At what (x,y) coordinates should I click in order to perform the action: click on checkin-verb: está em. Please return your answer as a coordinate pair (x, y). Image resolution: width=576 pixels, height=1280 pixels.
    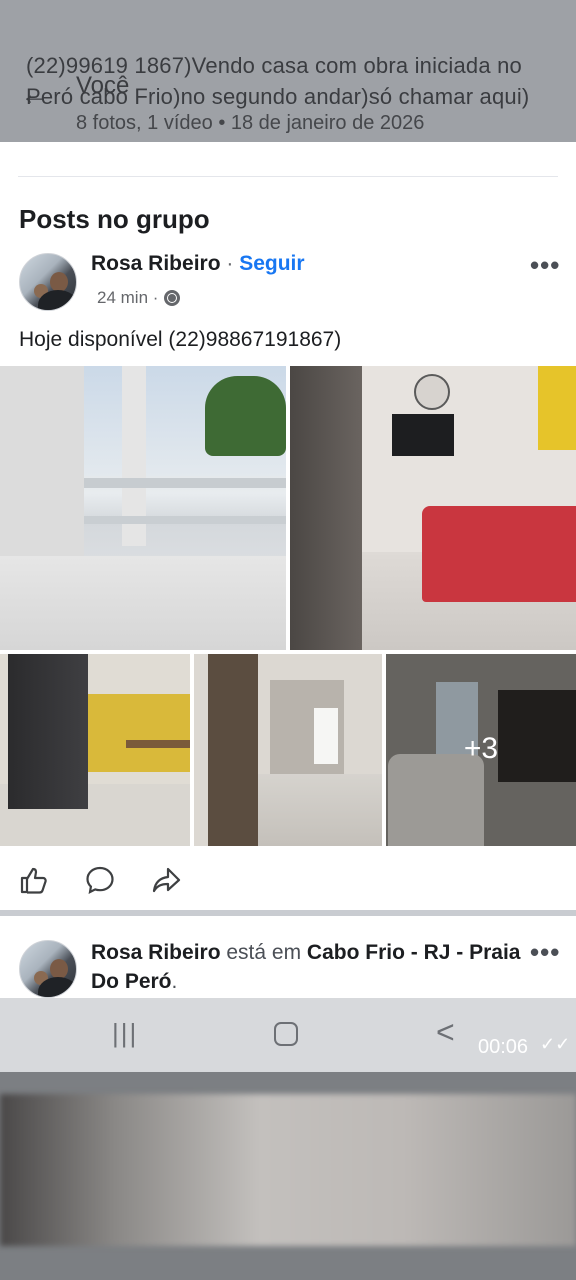
    Looking at the image, I should click on (264, 952).